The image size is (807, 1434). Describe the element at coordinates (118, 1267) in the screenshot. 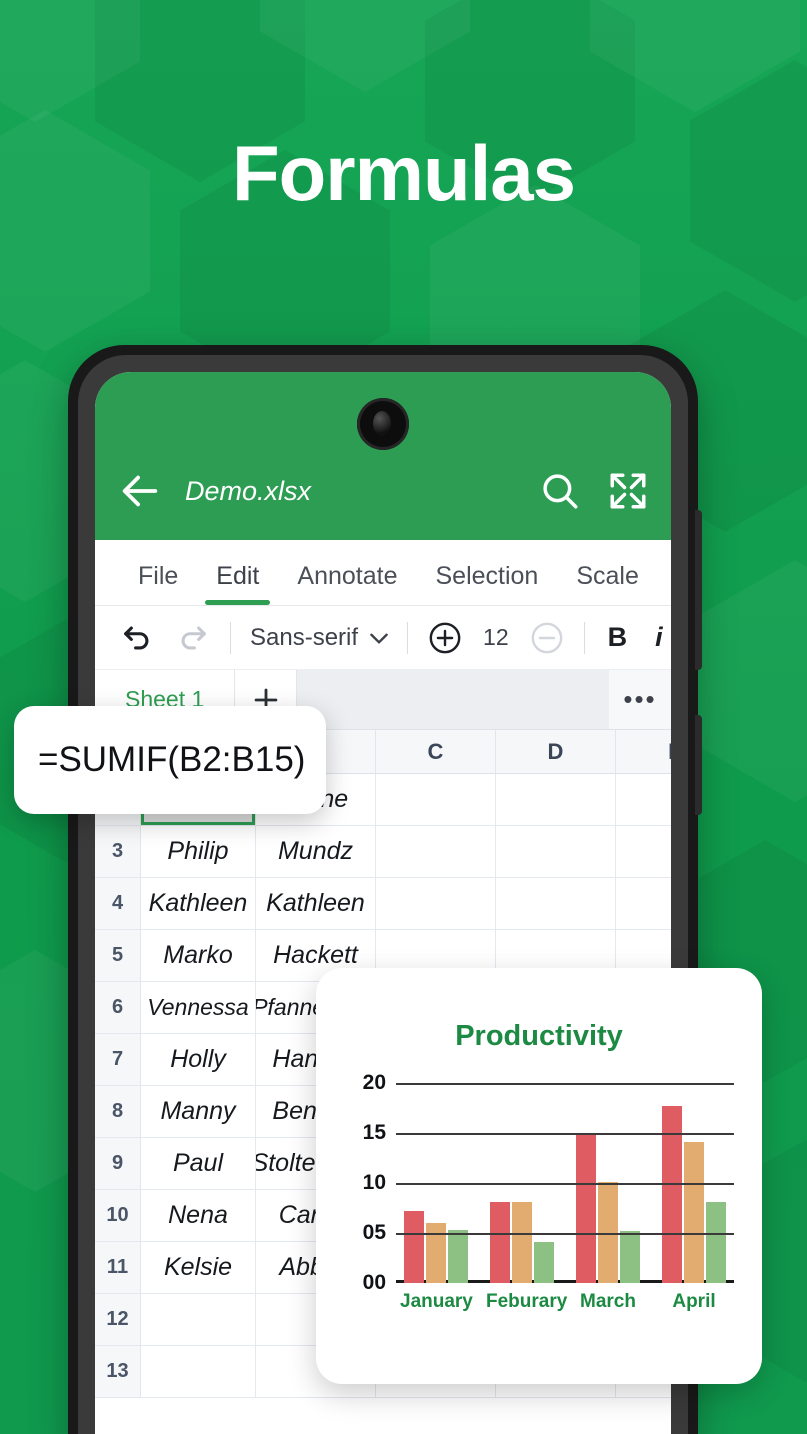

I see `row-header: 11` at that location.